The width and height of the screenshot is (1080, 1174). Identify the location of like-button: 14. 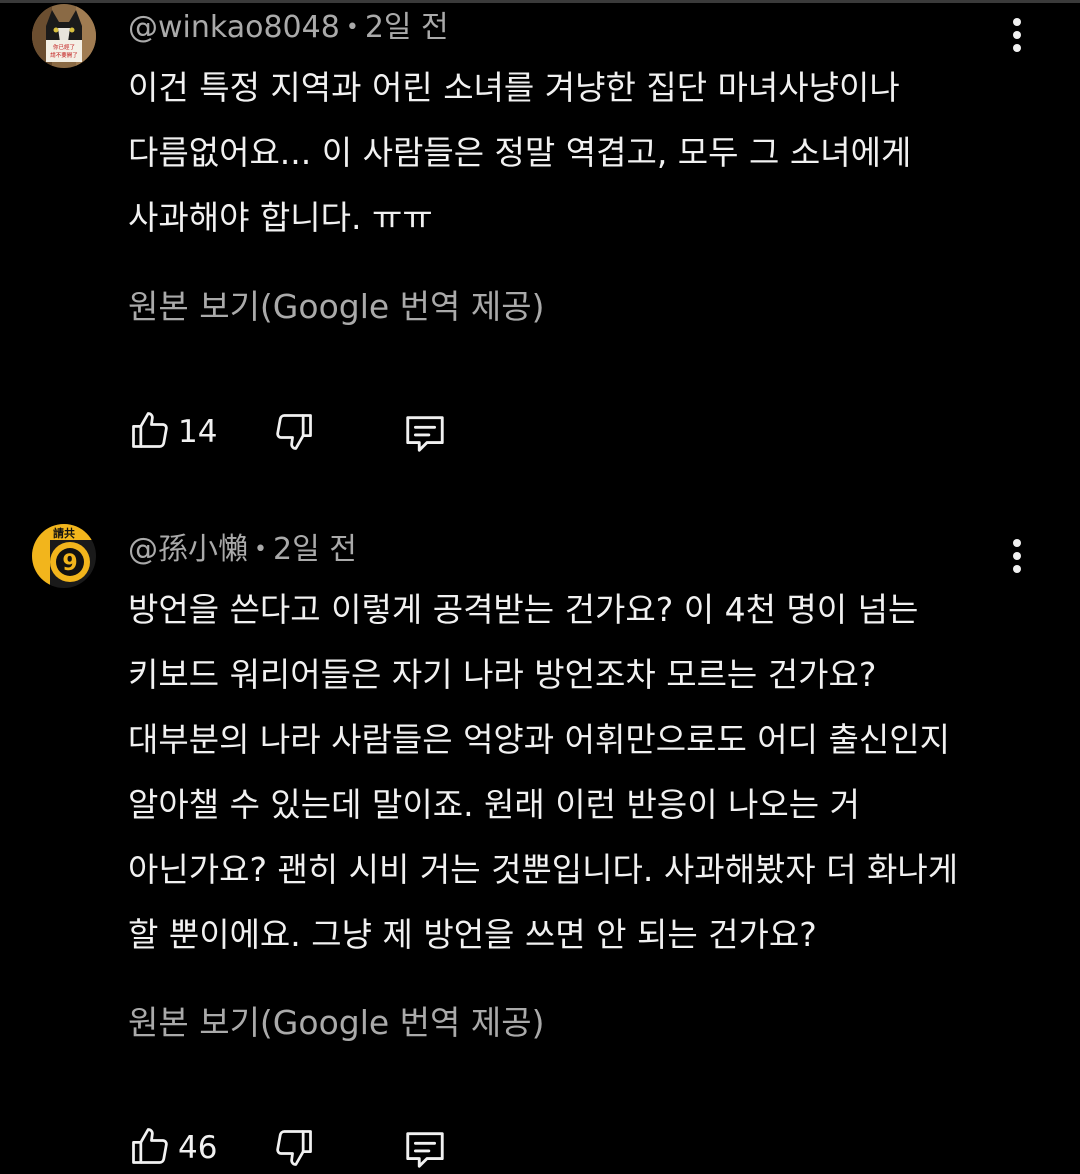
(178, 432).